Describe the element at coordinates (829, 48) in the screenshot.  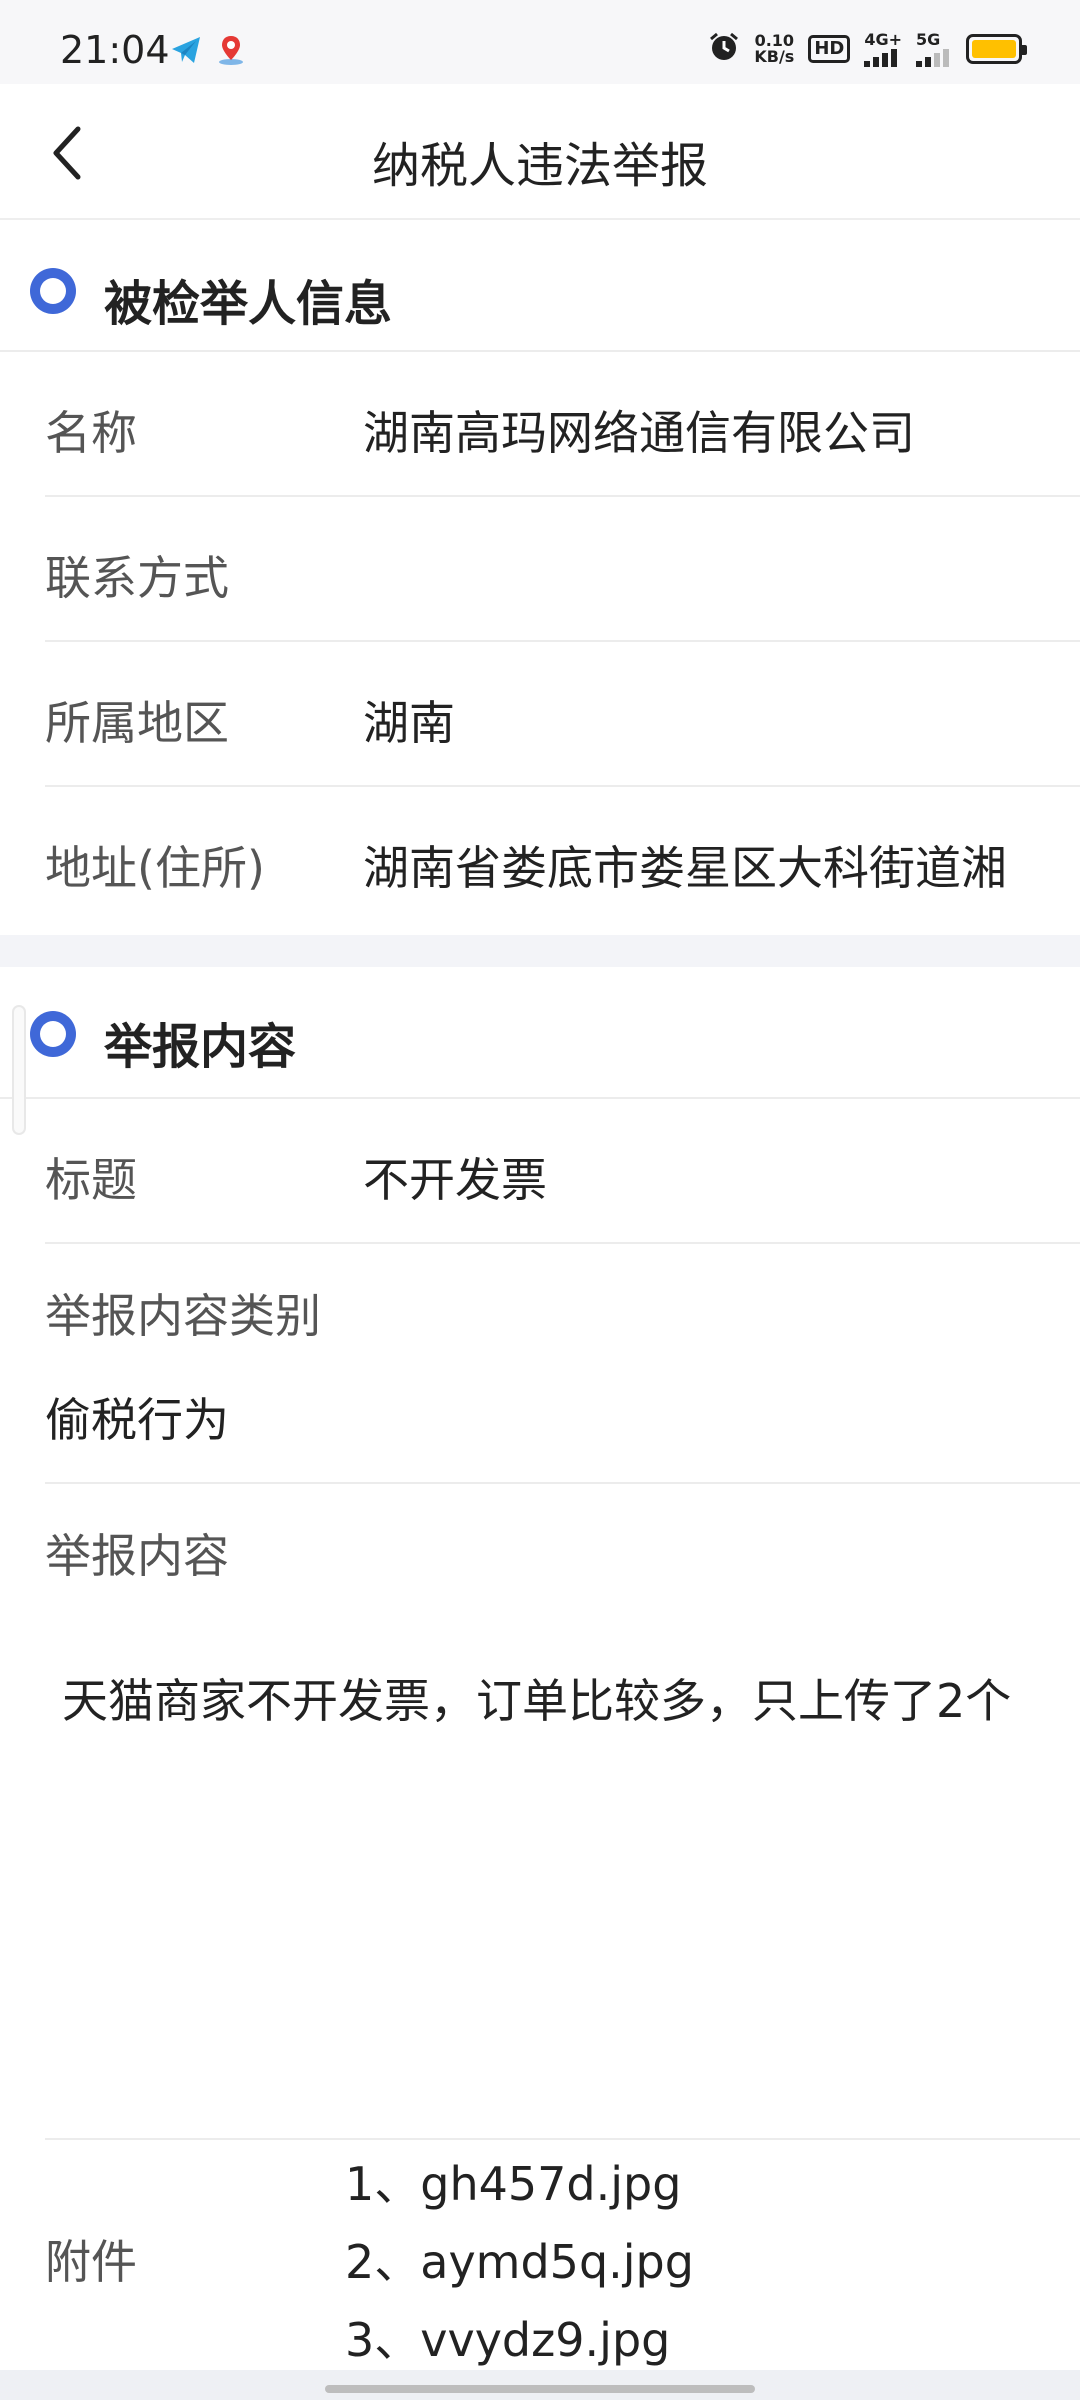
I see `hd-badge: HD` at that location.